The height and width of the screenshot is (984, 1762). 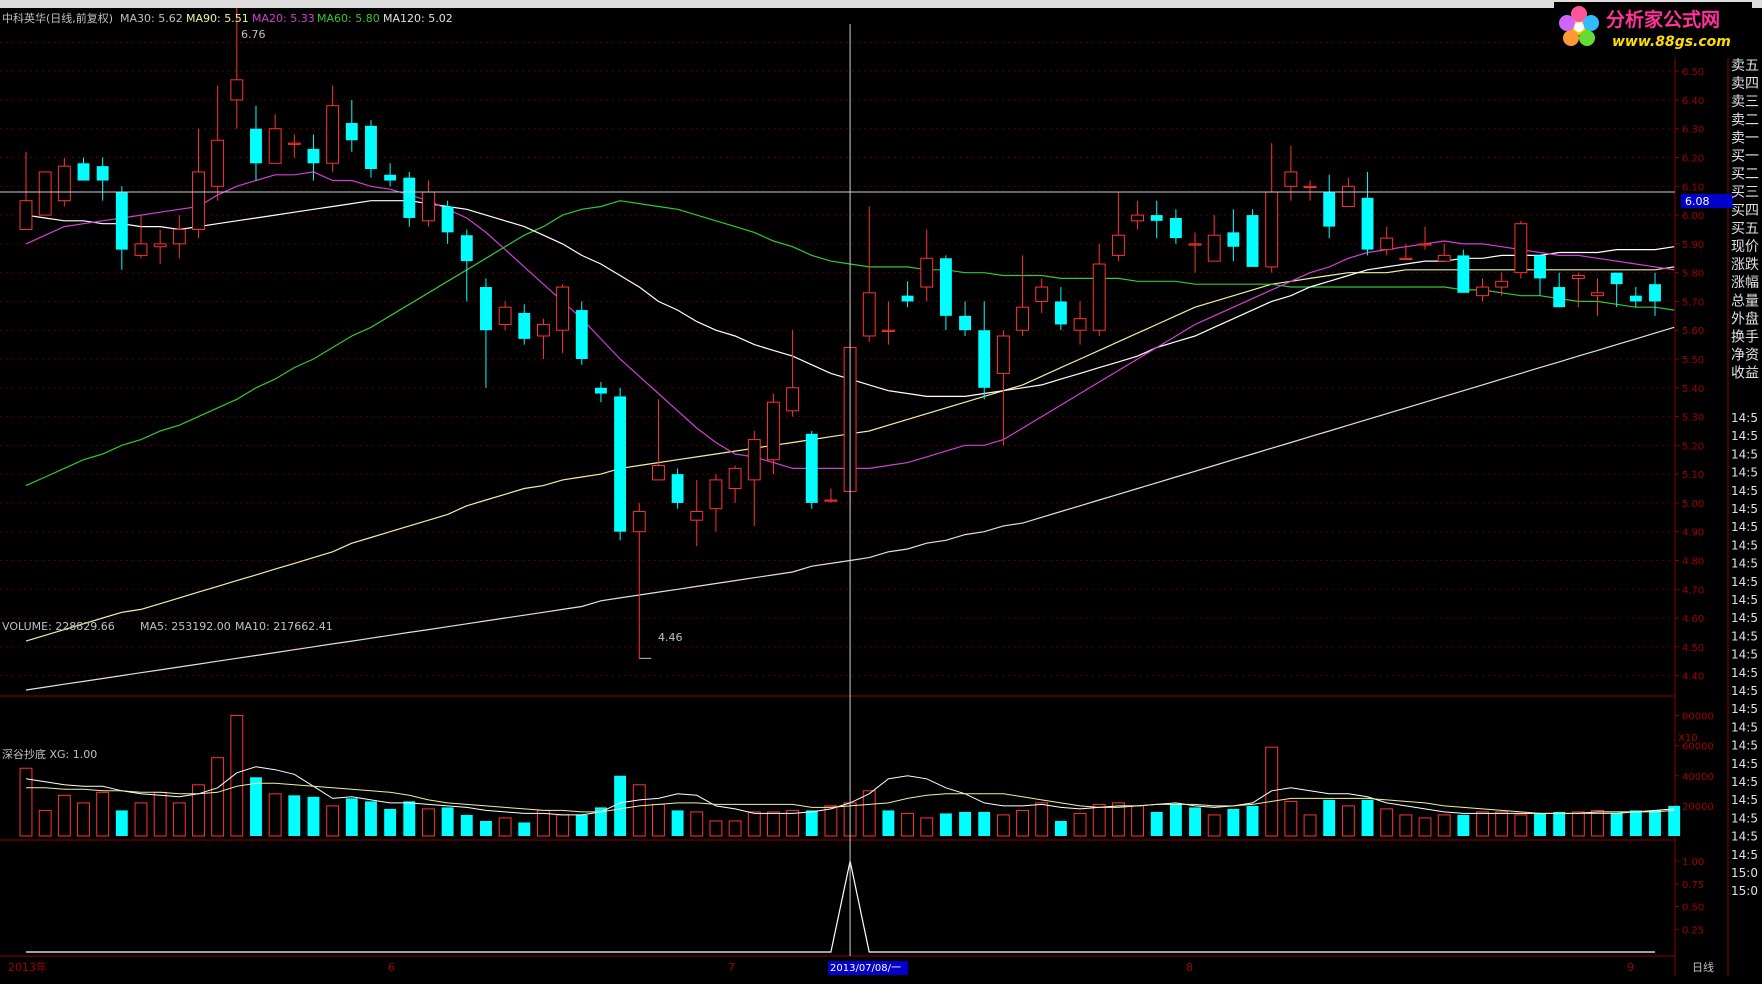 What do you see at coordinates (1645, 28) in the screenshot?
I see `flower-logo-icon: 分析家公式网 www.88gs.com` at bounding box center [1645, 28].